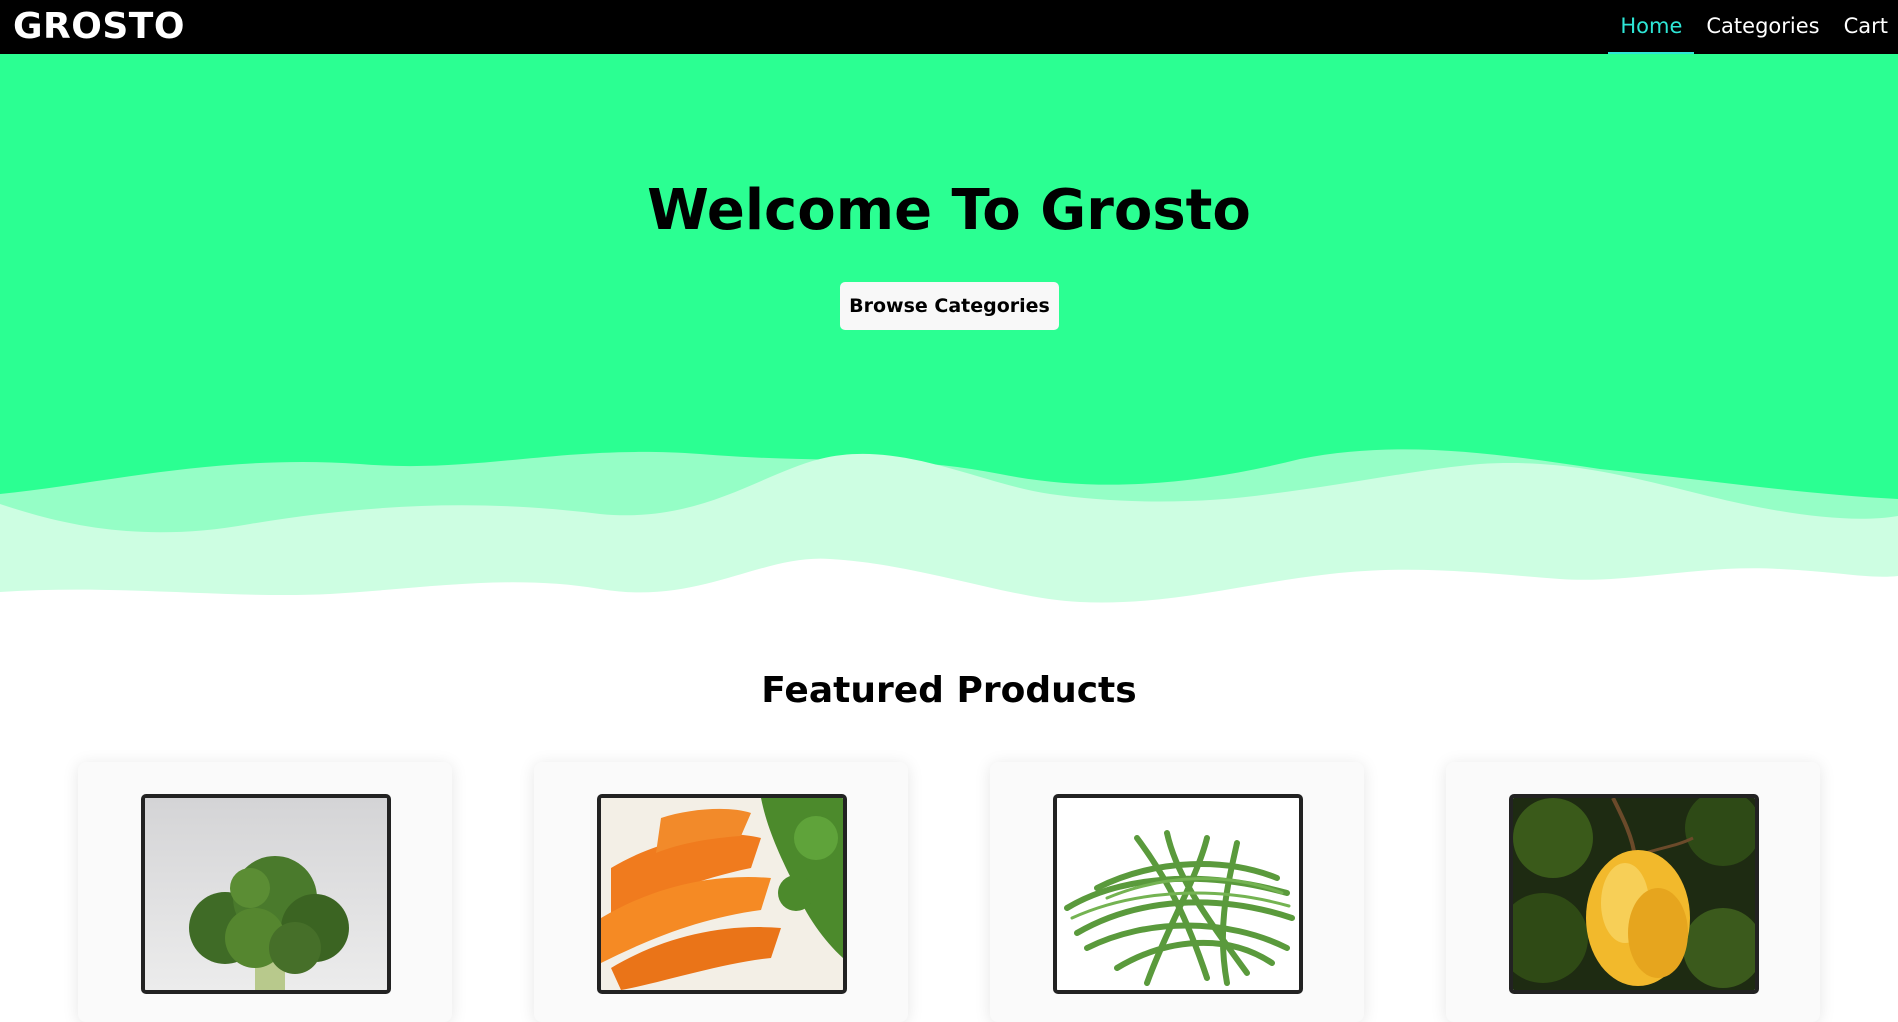  Describe the element at coordinates (949, 27) in the screenshot. I see `top-navbar: GROSTO Home Categories Cart` at that location.